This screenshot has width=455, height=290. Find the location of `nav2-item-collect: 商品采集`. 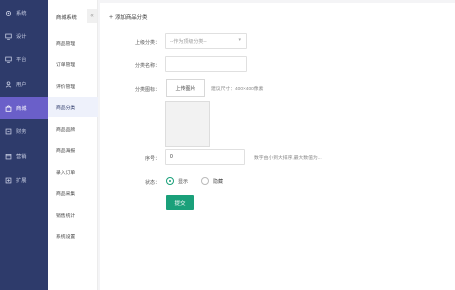

nav2-item-collect: 商品采集 is located at coordinates (73, 193).